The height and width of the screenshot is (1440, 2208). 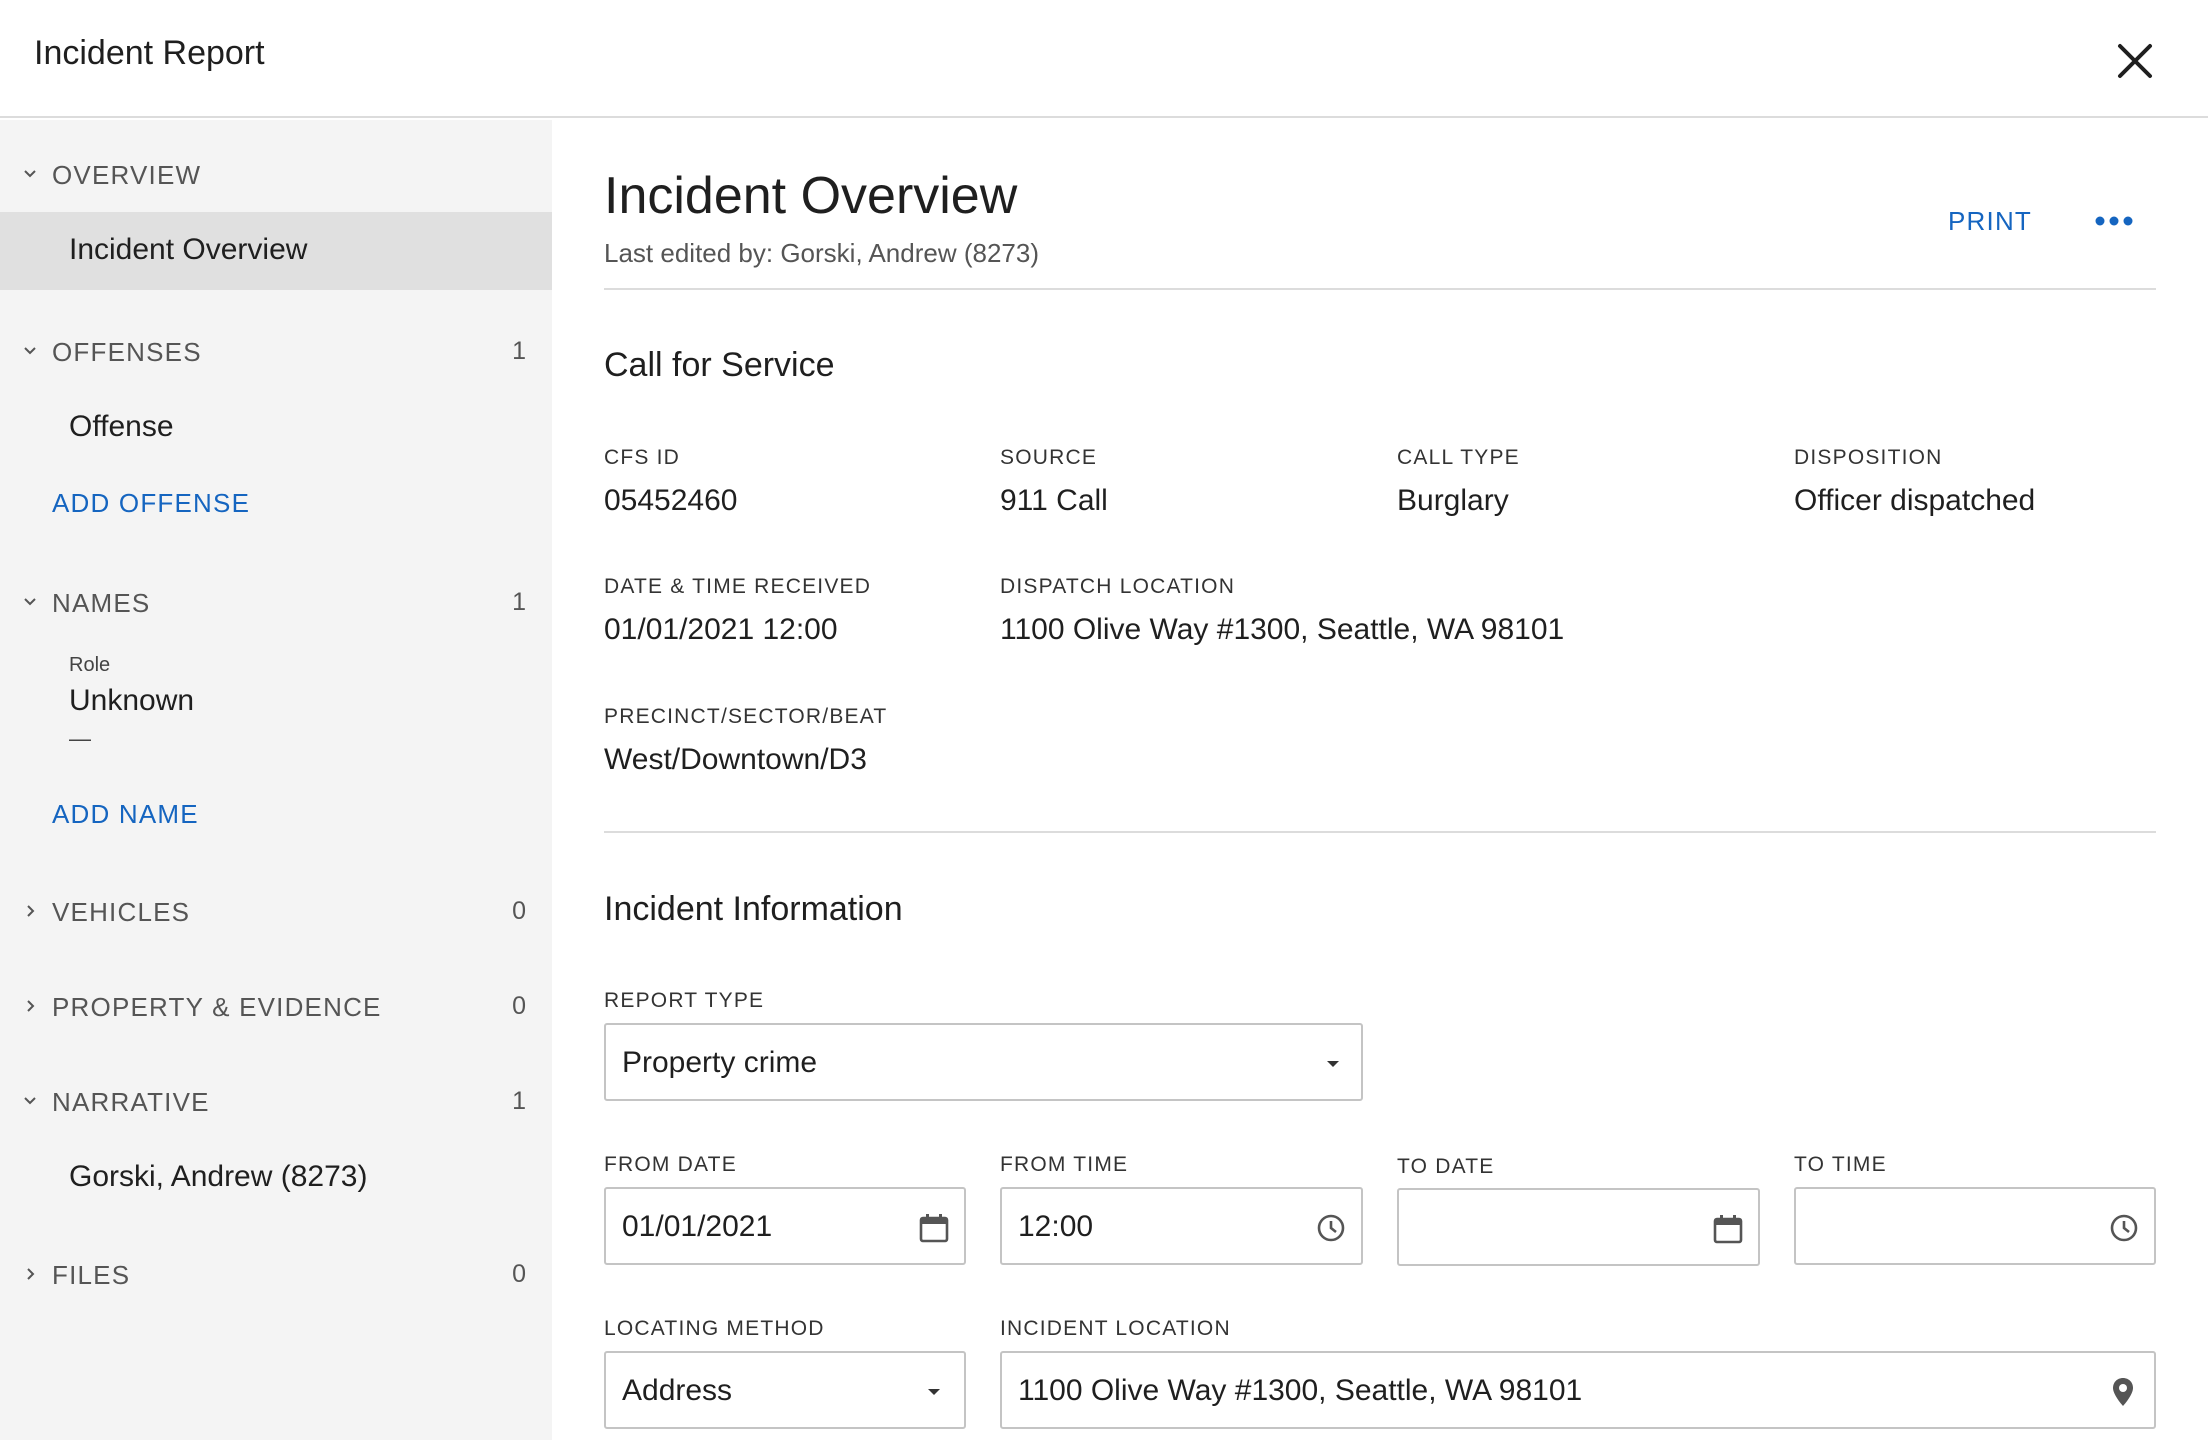 What do you see at coordinates (276, 352) in the screenshot?
I see `sidebar-section-offenses: OFFENSES 1` at bounding box center [276, 352].